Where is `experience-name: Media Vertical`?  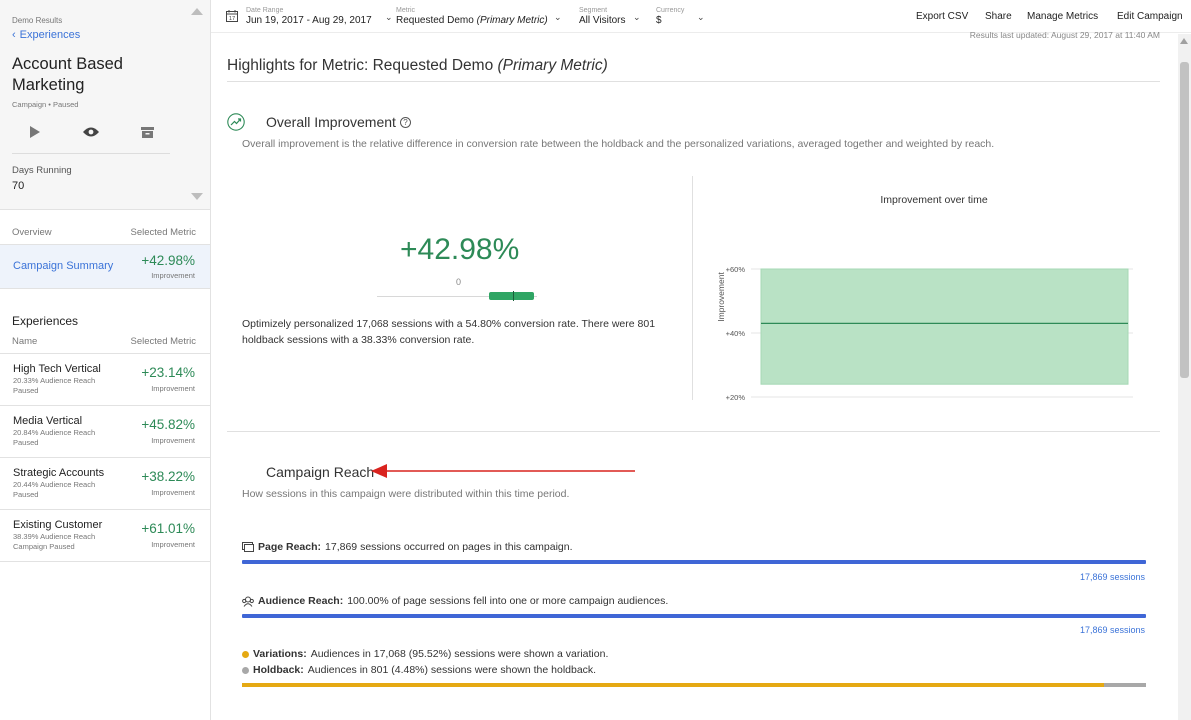 experience-name: Media Vertical is located at coordinates (48, 421).